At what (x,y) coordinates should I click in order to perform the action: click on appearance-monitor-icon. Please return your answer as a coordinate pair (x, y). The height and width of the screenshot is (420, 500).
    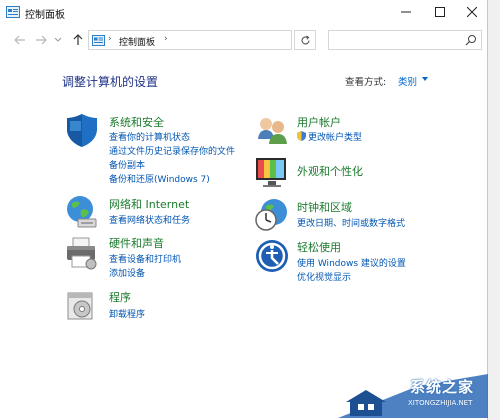
    Looking at the image, I should click on (272, 172).